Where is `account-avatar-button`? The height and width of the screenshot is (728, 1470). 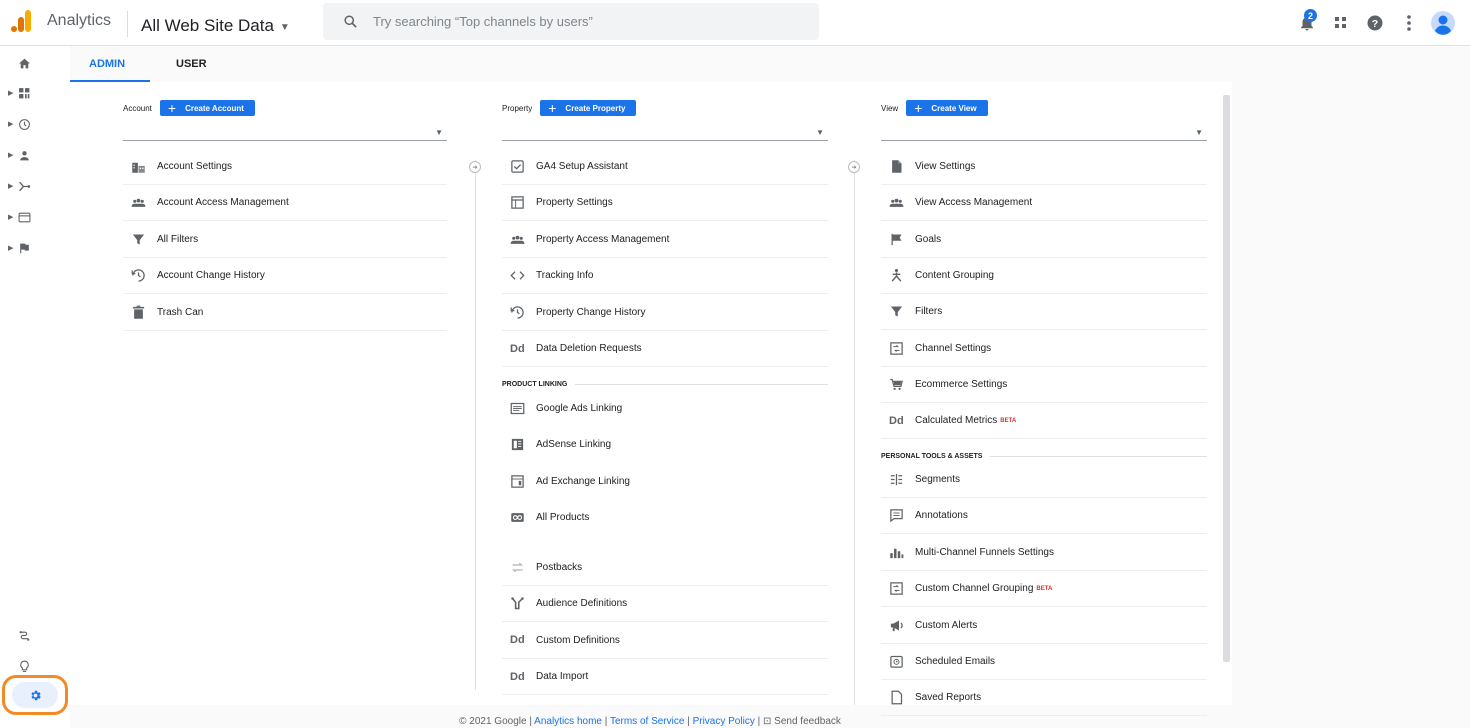 account-avatar-button is located at coordinates (1443, 23).